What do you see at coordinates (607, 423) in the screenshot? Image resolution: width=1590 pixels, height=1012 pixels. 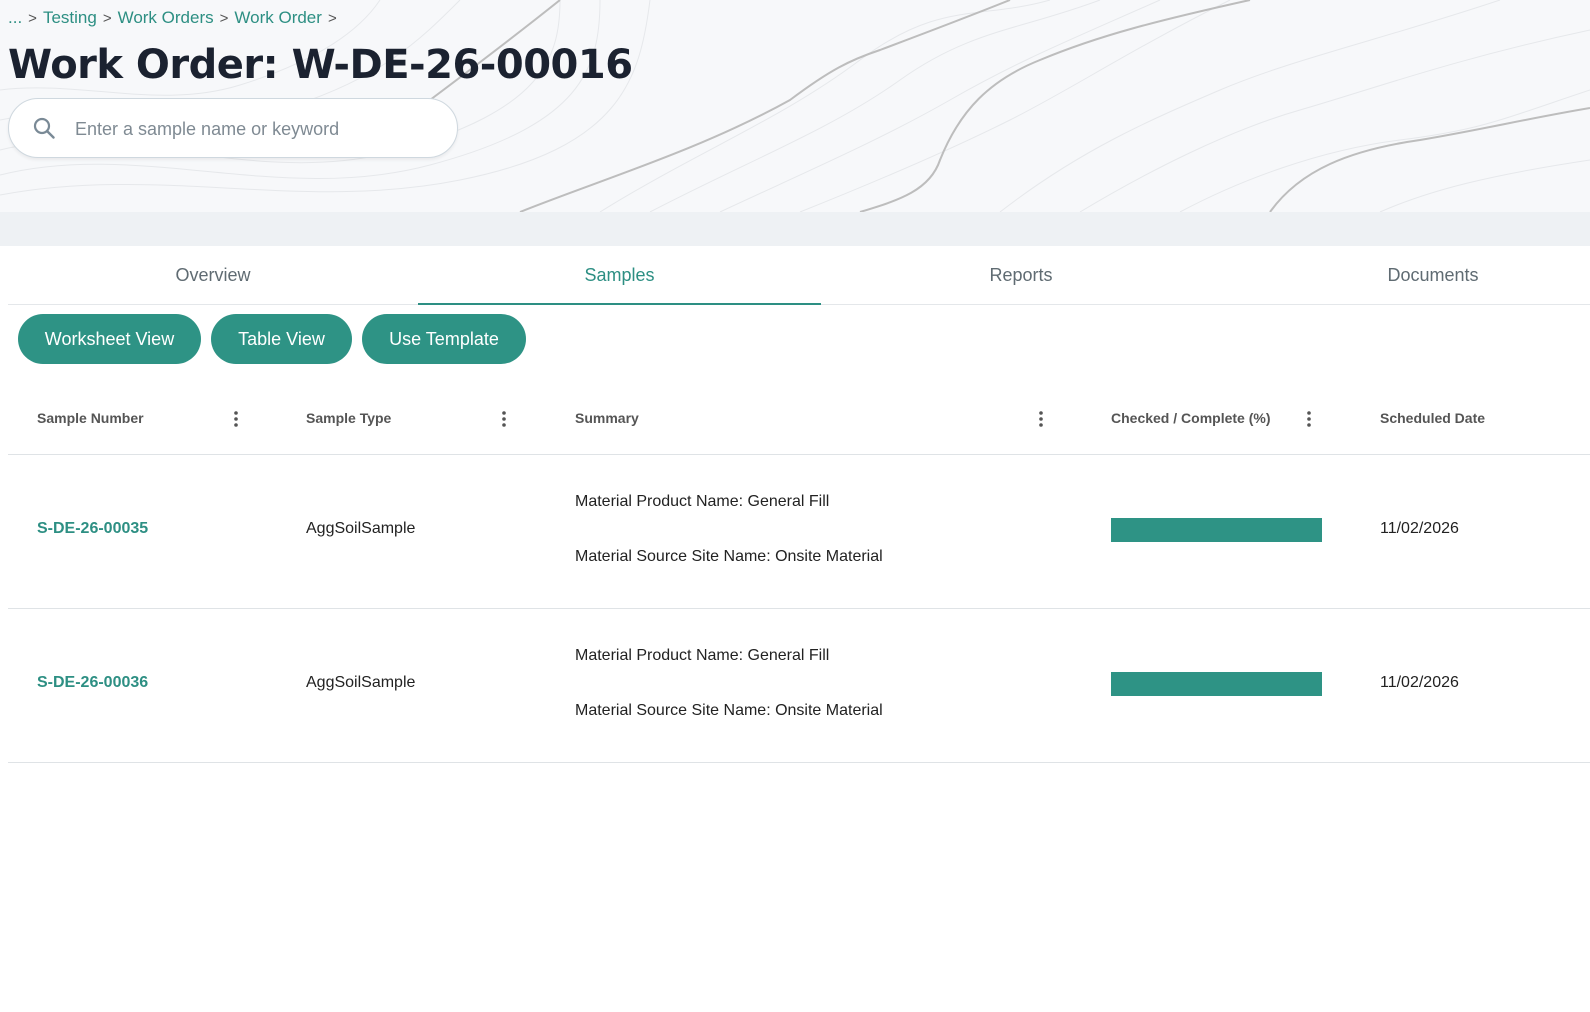 I see `column-header-summary: Summary` at bounding box center [607, 423].